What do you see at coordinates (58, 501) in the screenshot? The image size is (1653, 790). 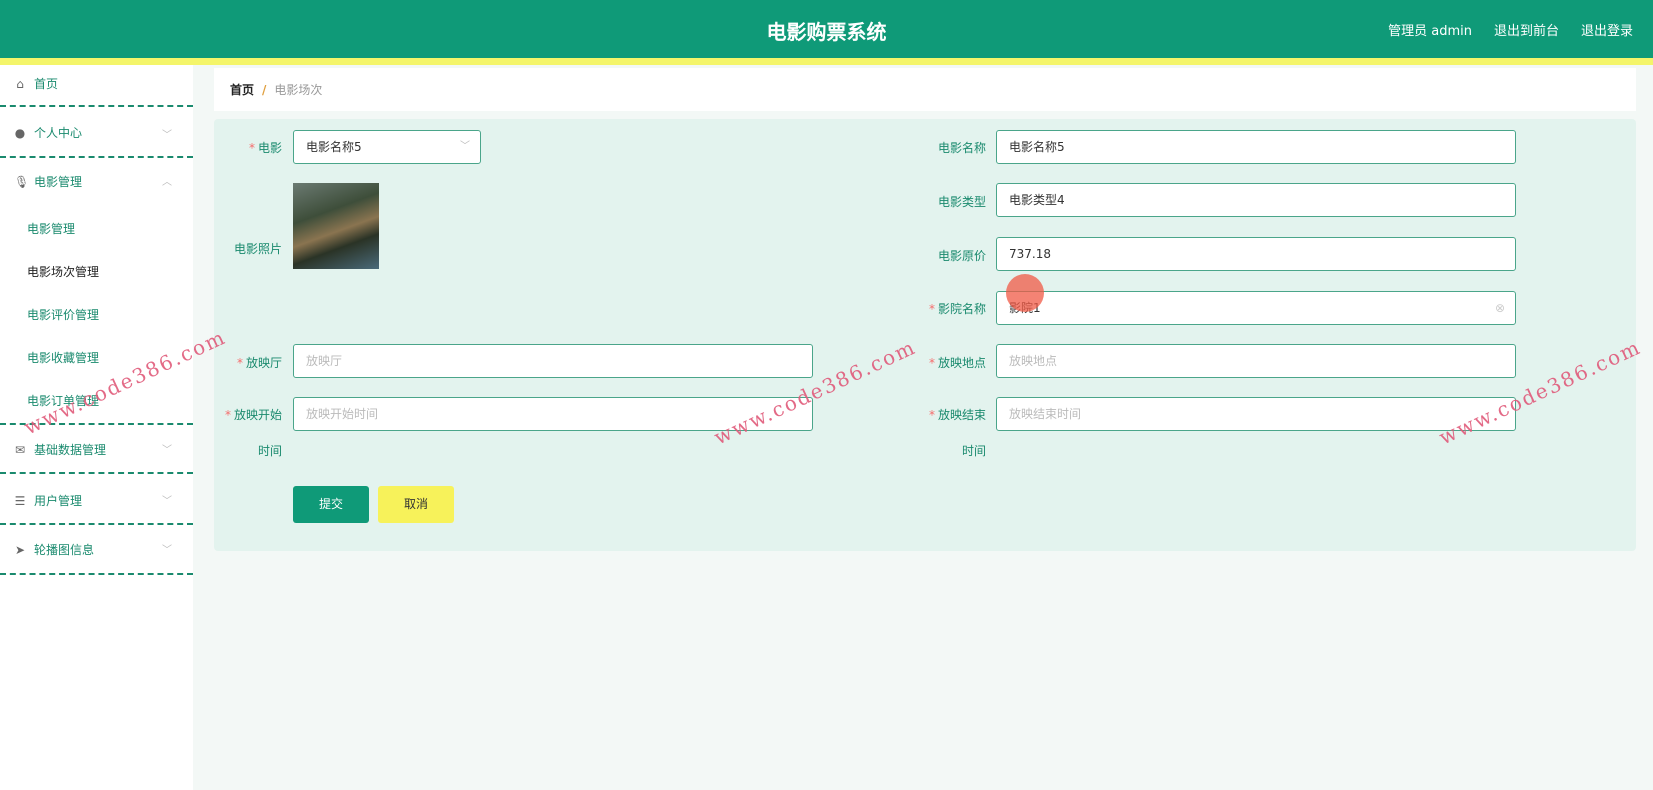 I see `label: 用户管理` at bounding box center [58, 501].